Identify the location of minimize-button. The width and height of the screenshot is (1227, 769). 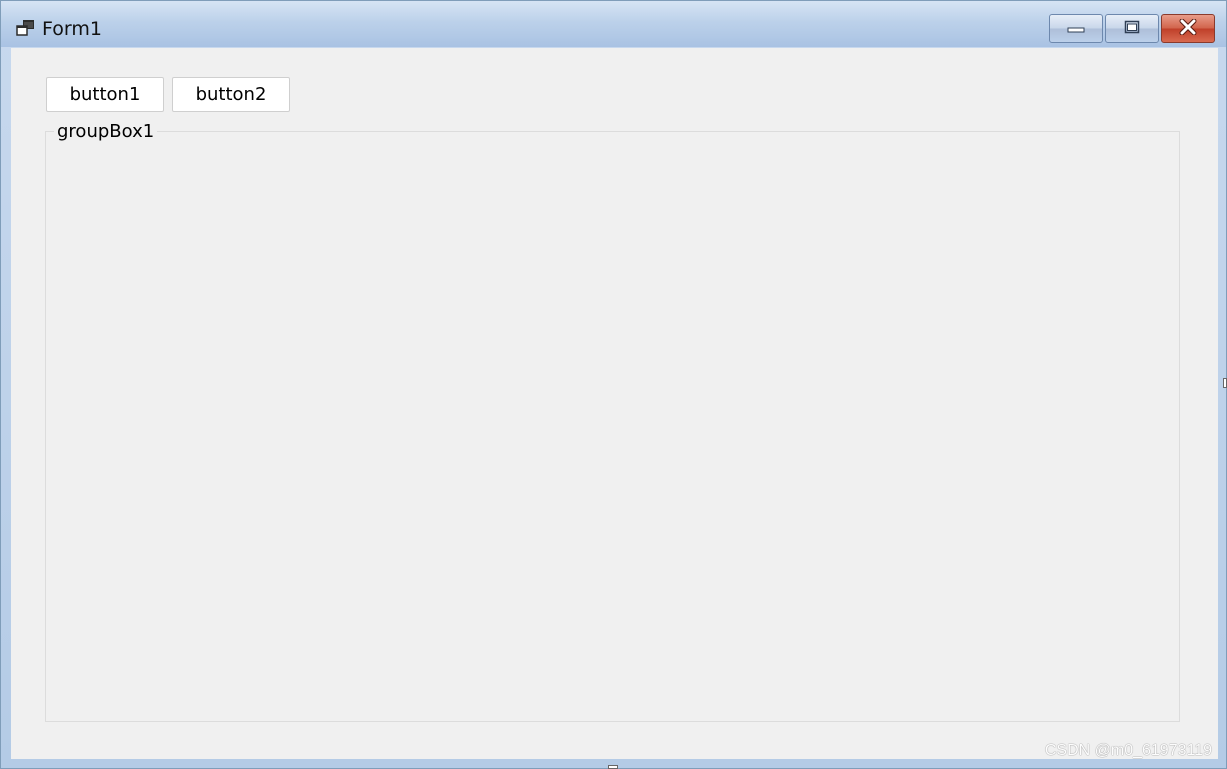
(1076, 28).